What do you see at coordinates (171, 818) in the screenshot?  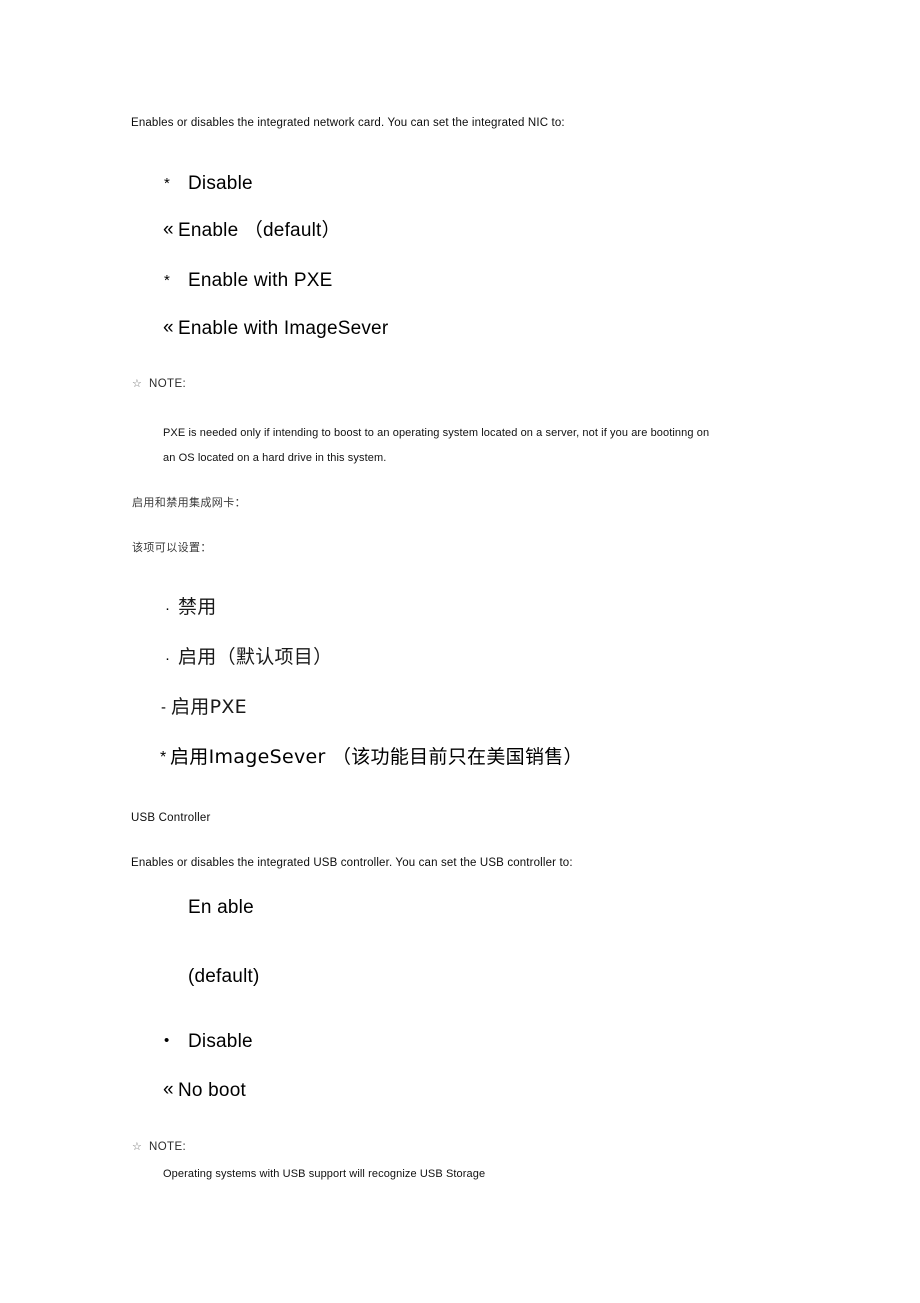 I see `usb-controller-section-title: USB Controller` at bounding box center [171, 818].